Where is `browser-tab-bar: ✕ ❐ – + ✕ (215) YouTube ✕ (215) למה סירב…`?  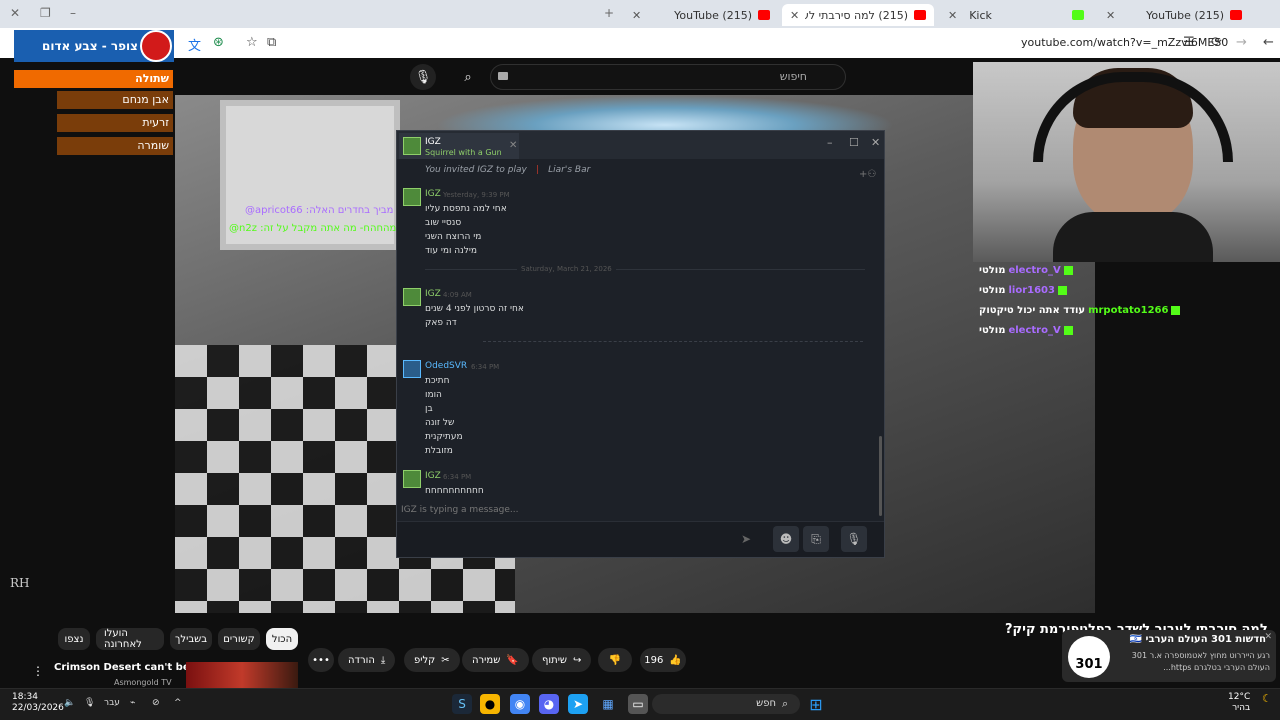
browser-tab-bar: ✕ ❐ – + ✕ (215) YouTube ✕ (215) למה סירב… is located at coordinates (640, 14).